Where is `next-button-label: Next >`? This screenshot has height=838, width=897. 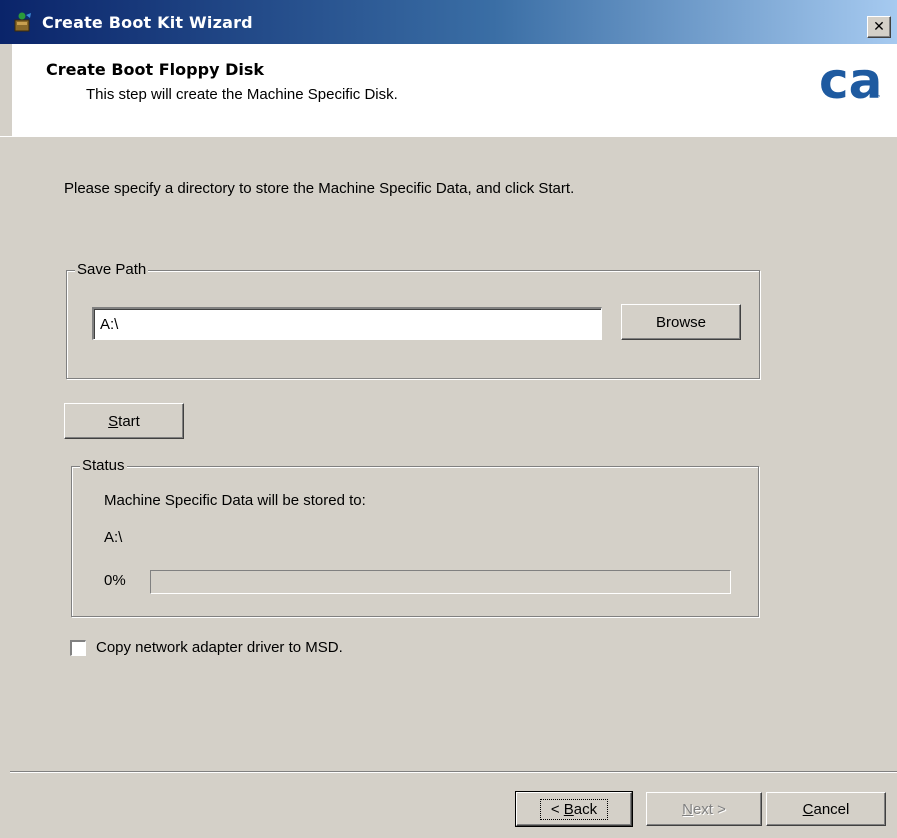
next-button-label: Next > is located at coordinates (704, 809).